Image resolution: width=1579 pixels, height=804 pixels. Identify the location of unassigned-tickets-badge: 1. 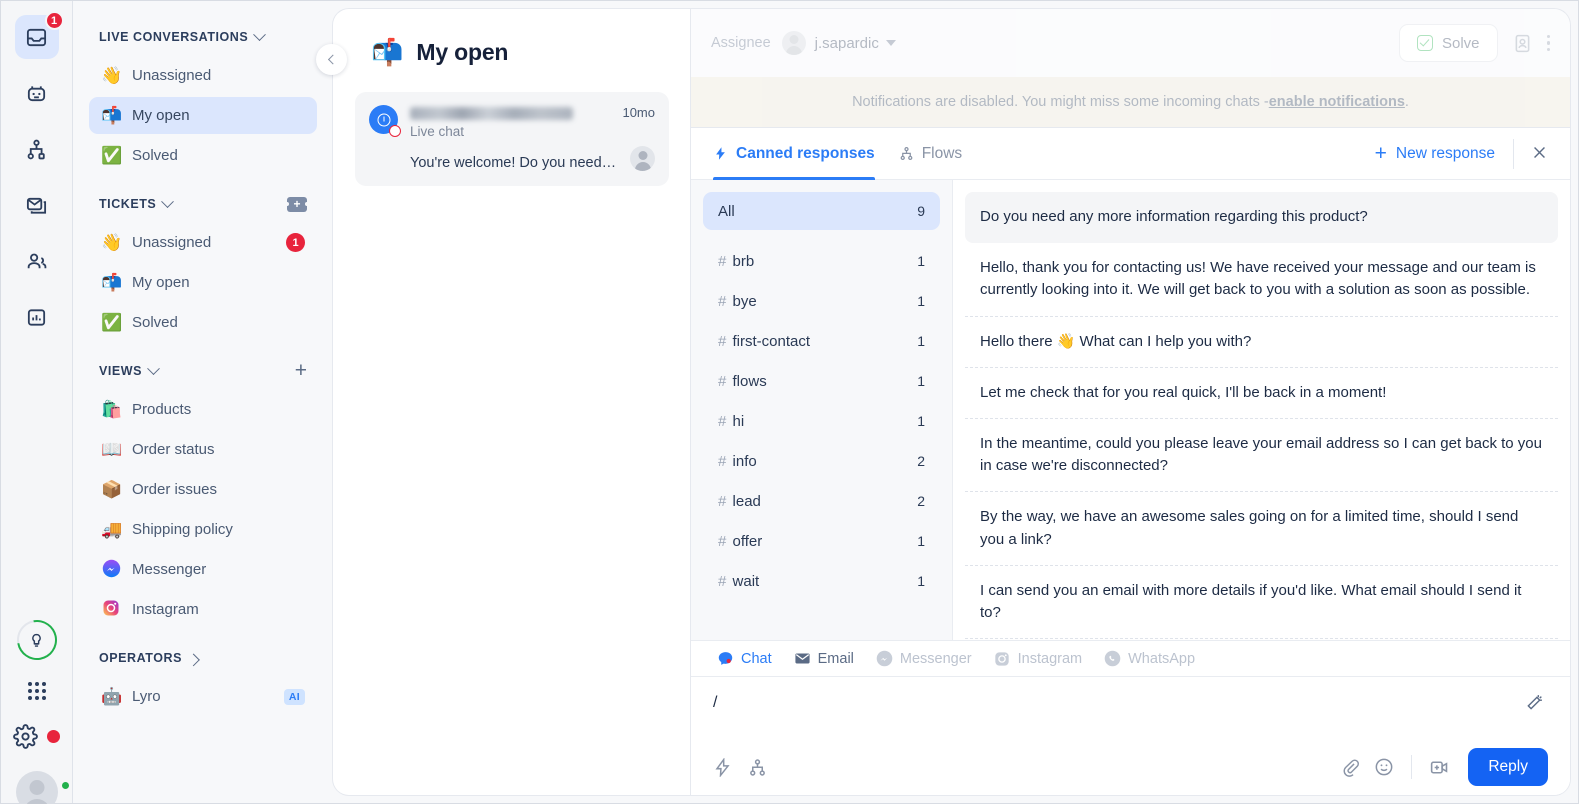
(295, 242).